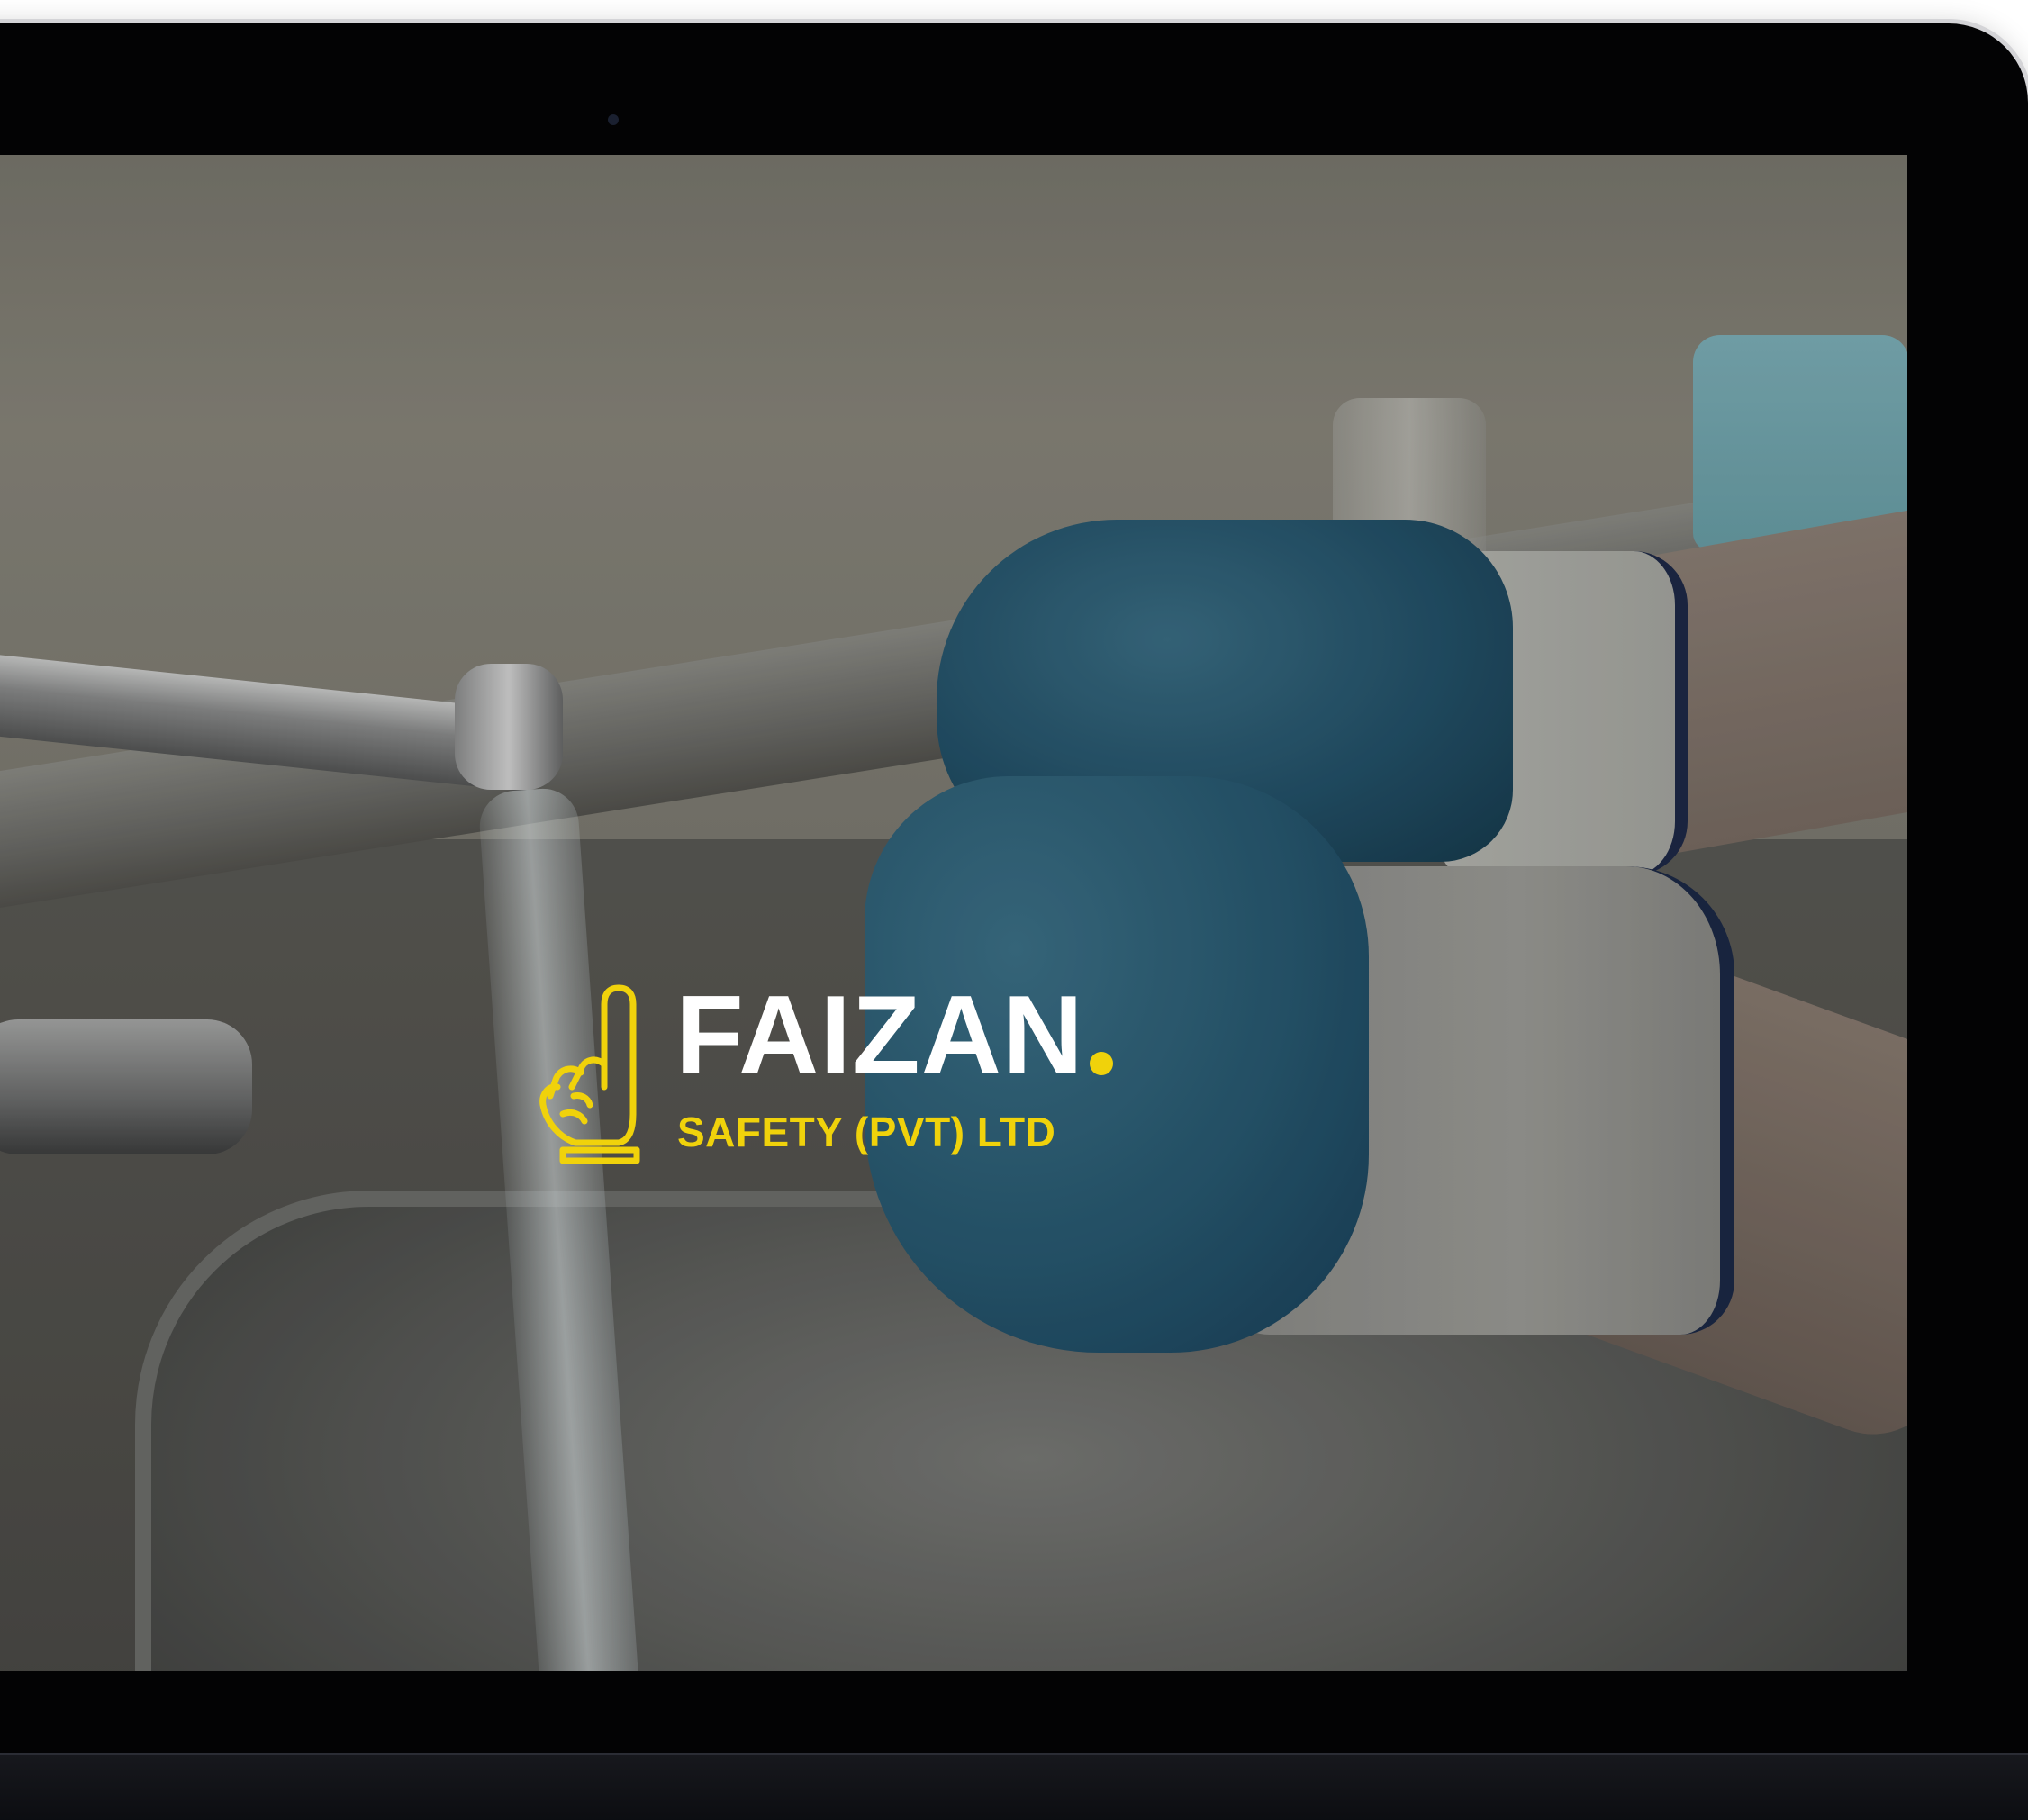  I want to click on pointing-hand-icon, so click(589, 1074).